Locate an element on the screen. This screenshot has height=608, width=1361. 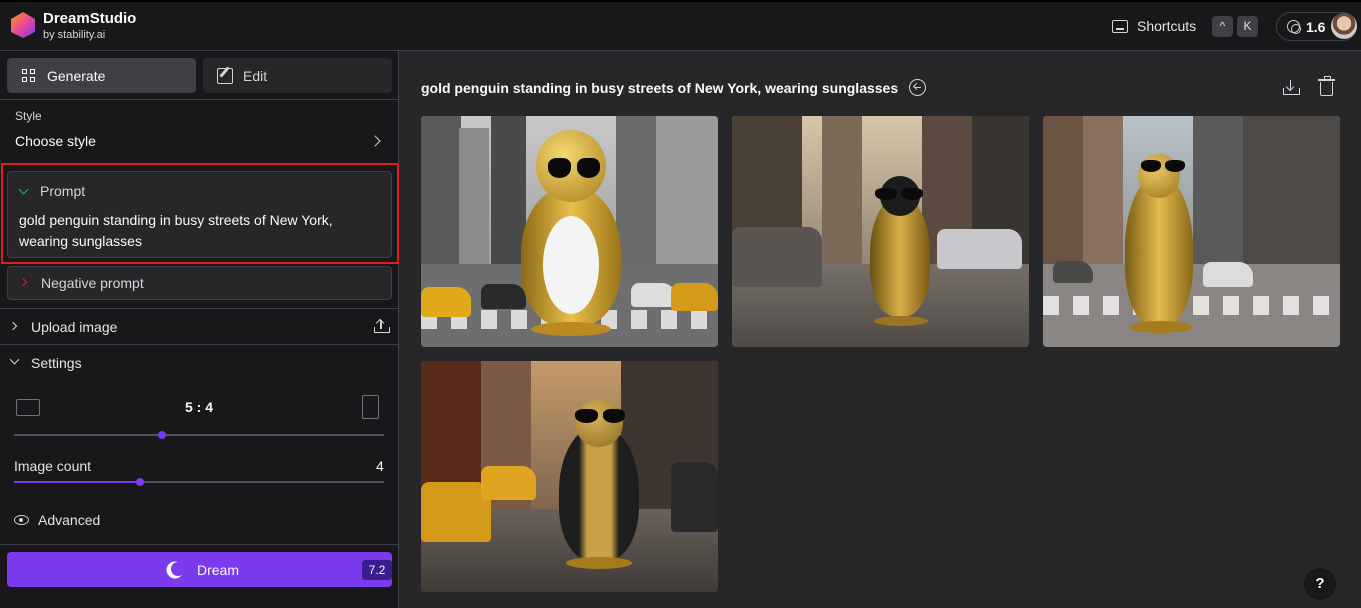
style-label: Style is located at coordinates (28, 116).